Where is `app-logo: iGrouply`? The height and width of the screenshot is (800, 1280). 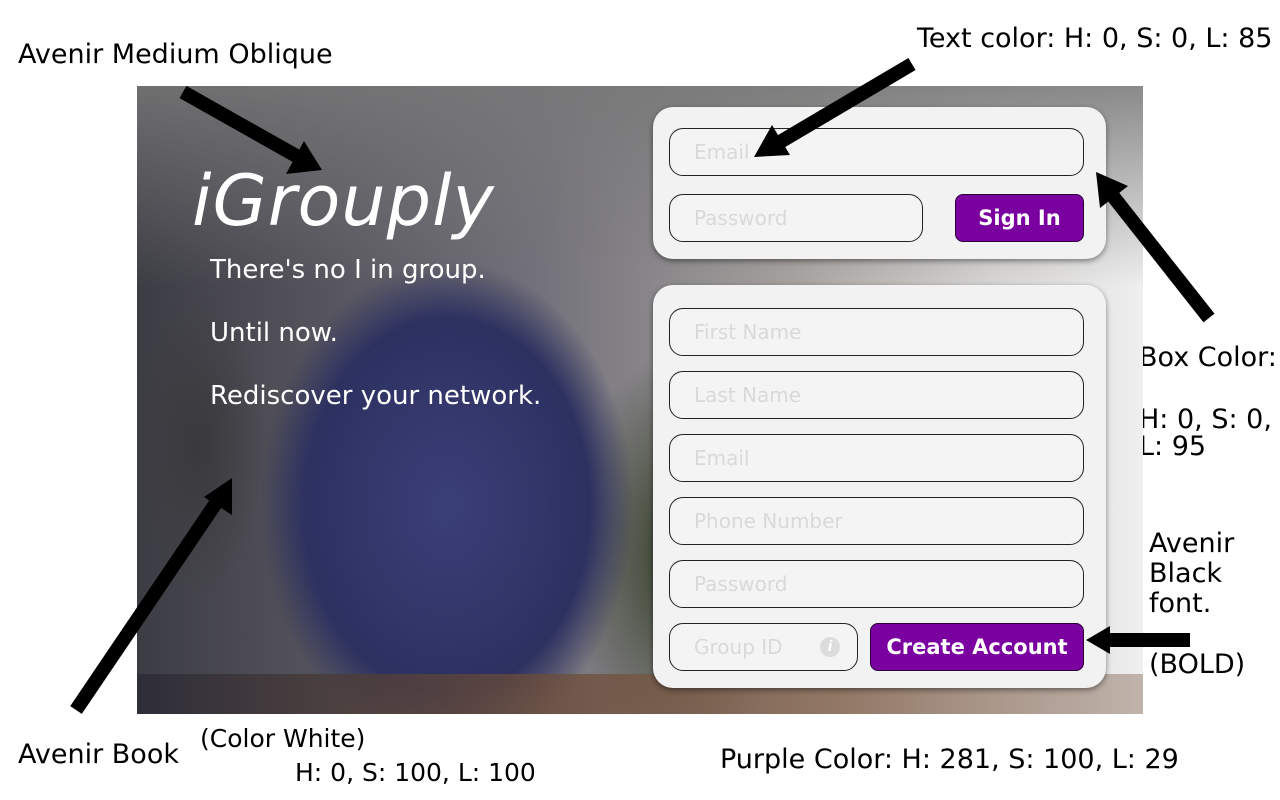 app-logo: iGrouply is located at coordinates (343, 201).